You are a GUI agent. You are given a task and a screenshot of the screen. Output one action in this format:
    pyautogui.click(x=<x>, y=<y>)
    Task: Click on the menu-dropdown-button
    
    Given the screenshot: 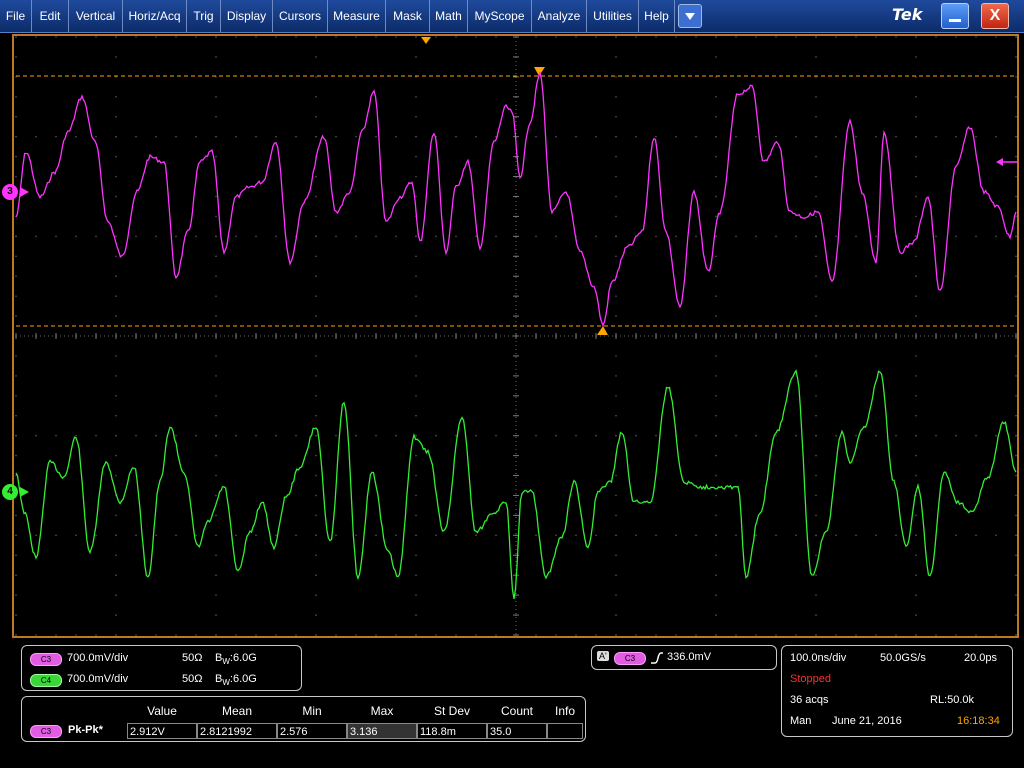 What is the action you would take?
    pyautogui.click(x=690, y=16)
    